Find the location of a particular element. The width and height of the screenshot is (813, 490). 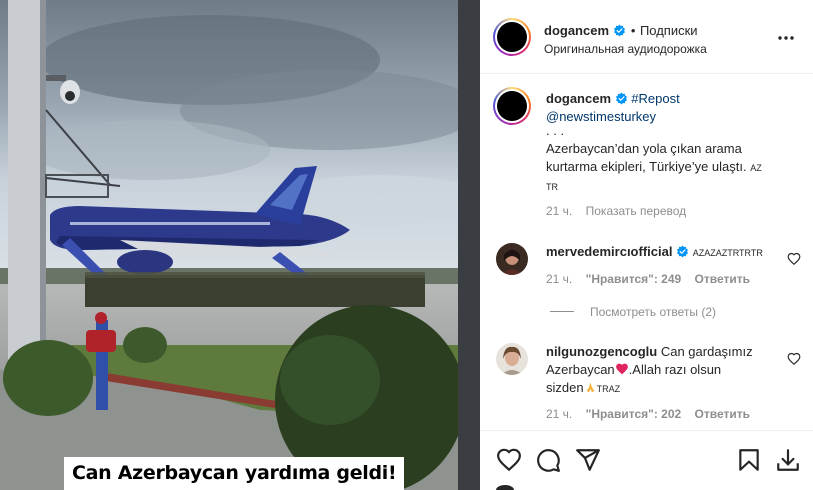

mention-link: @newstimesturkey is located at coordinates (601, 116).